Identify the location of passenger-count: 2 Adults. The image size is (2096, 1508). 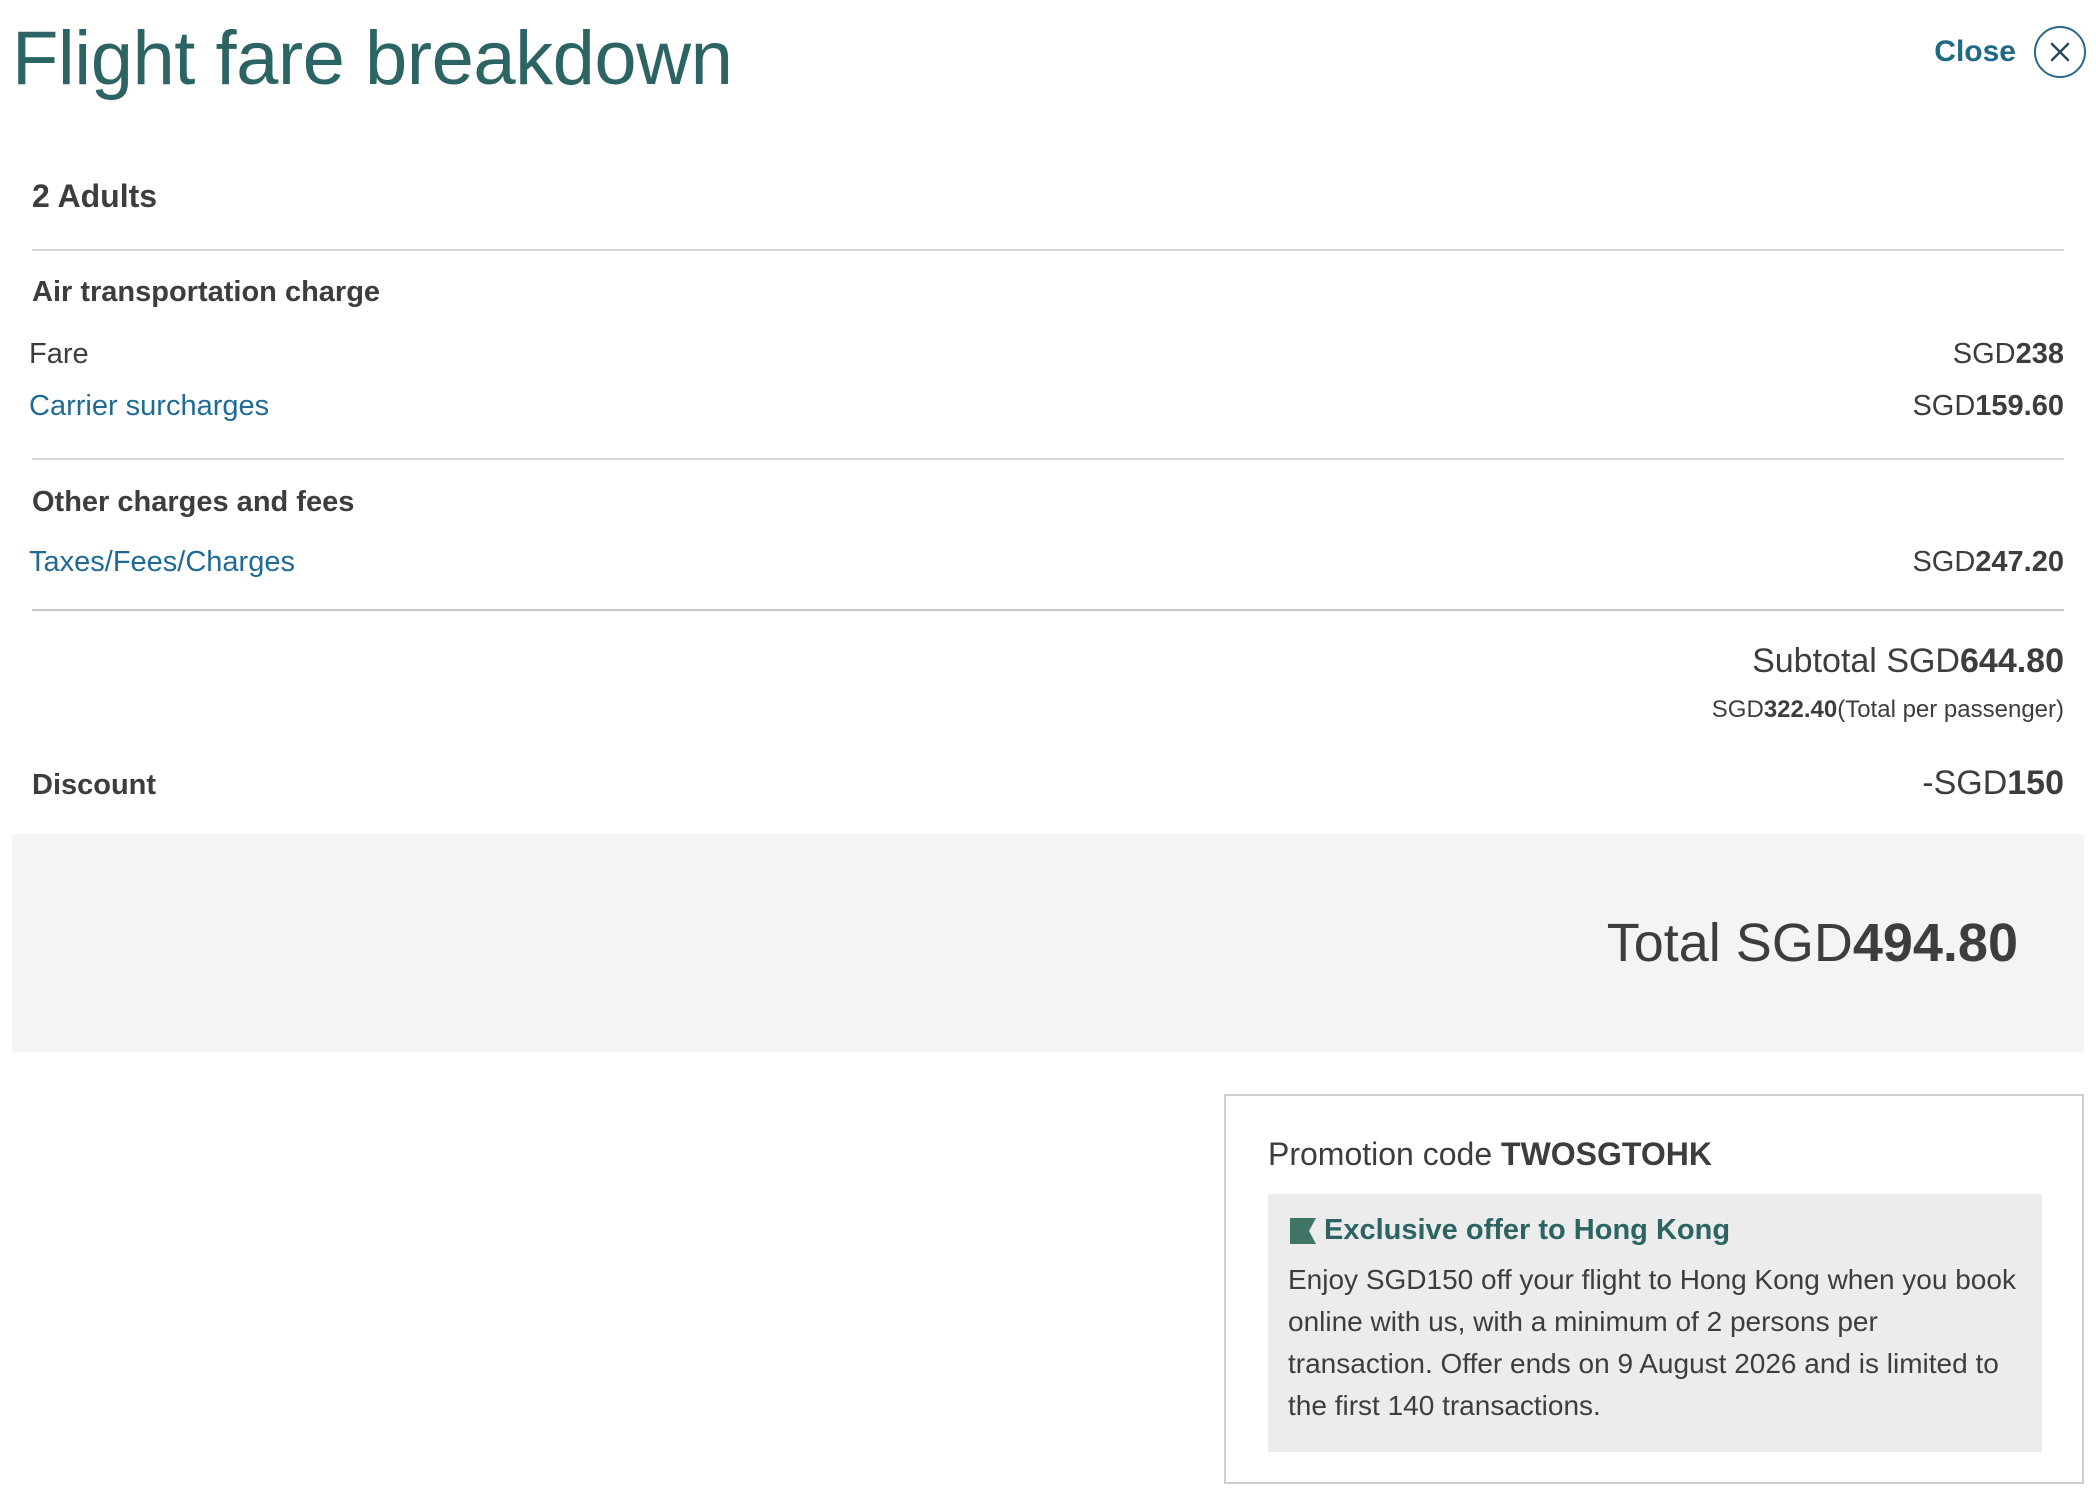
(95, 196).